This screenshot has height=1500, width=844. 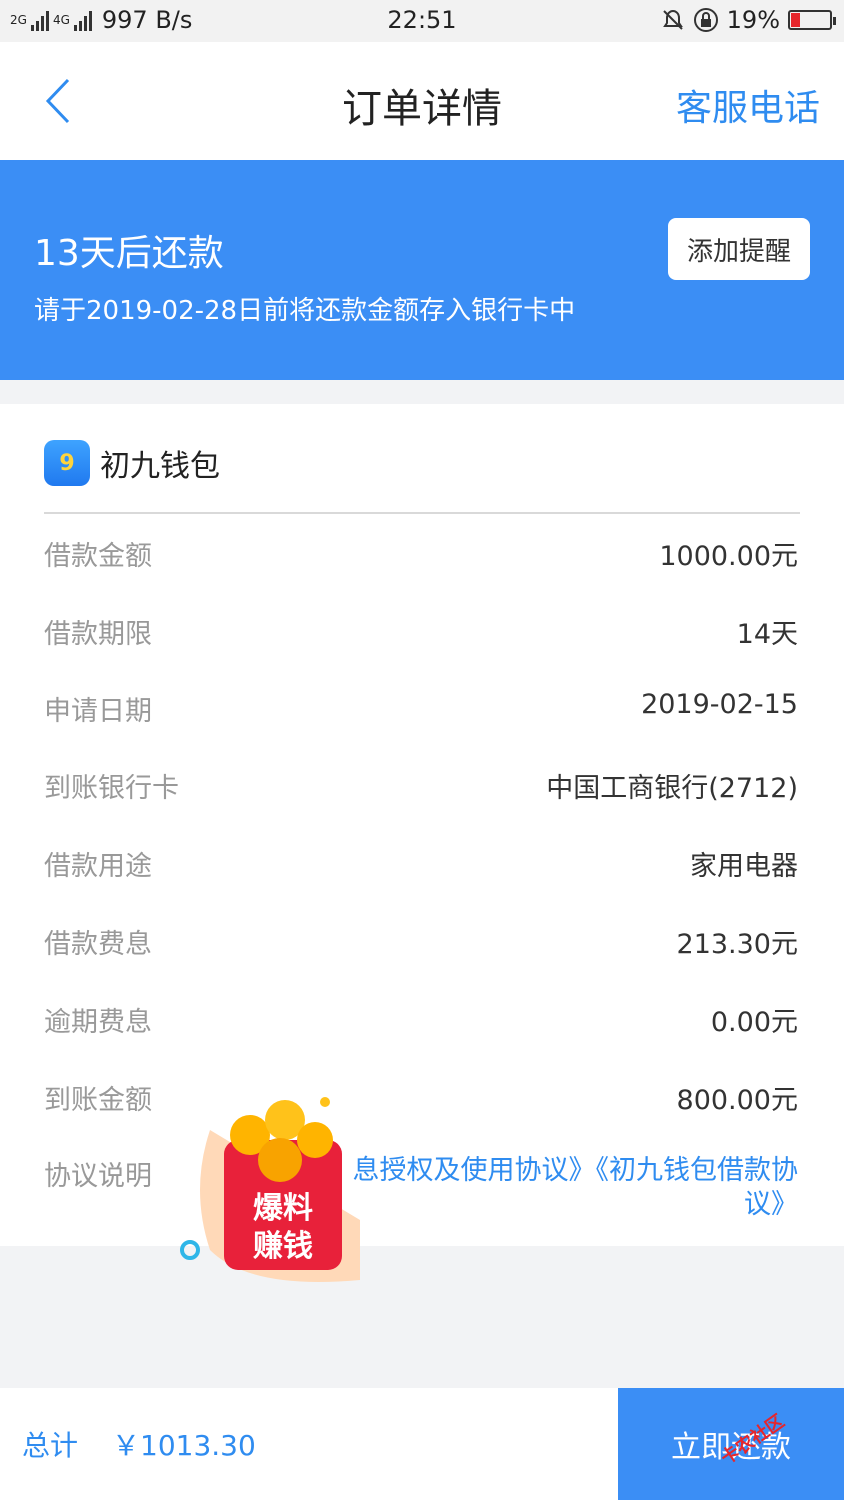 I want to click on detail-row-overdue-fee: 逾期费息 0.00元, so click(x=421, y=1020).